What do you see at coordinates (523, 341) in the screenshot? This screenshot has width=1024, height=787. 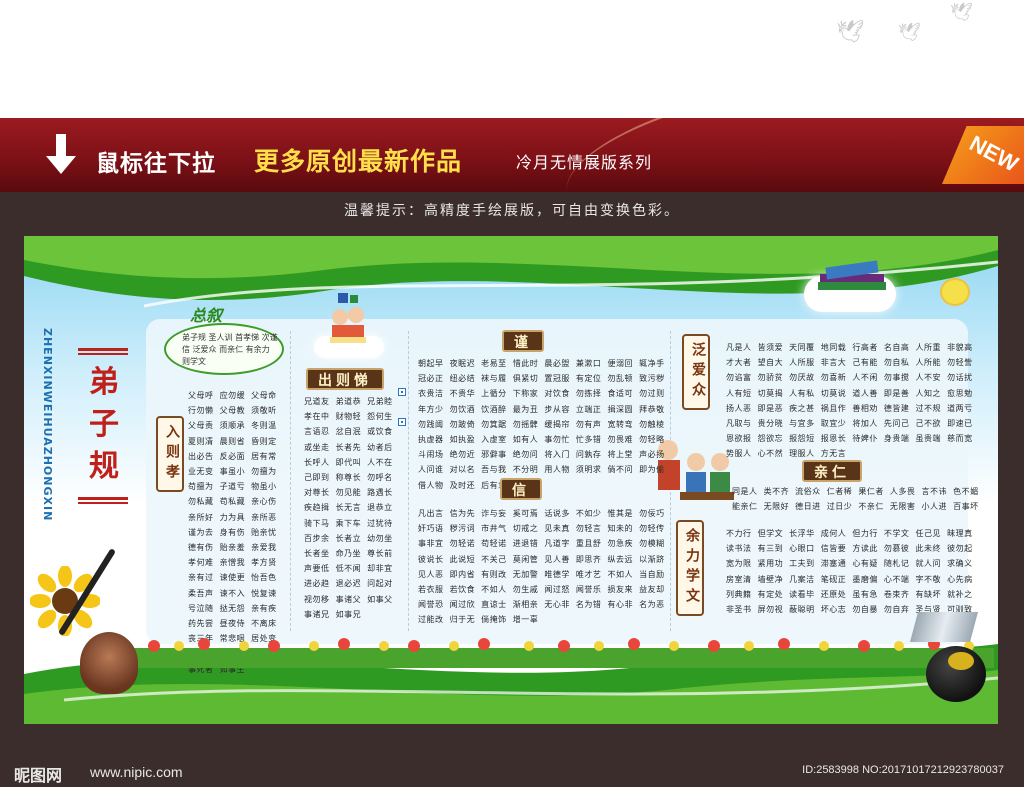 I see `section-label-jin: 谨` at bounding box center [523, 341].